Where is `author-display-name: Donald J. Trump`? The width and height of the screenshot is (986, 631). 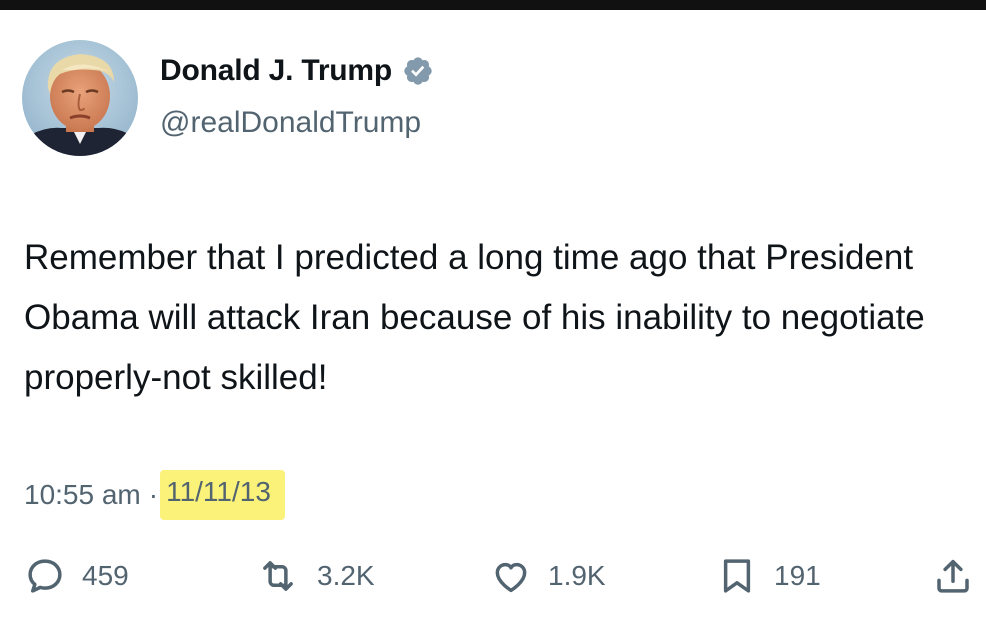 author-display-name: Donald J. Trump is located at coordinates (276, 71).